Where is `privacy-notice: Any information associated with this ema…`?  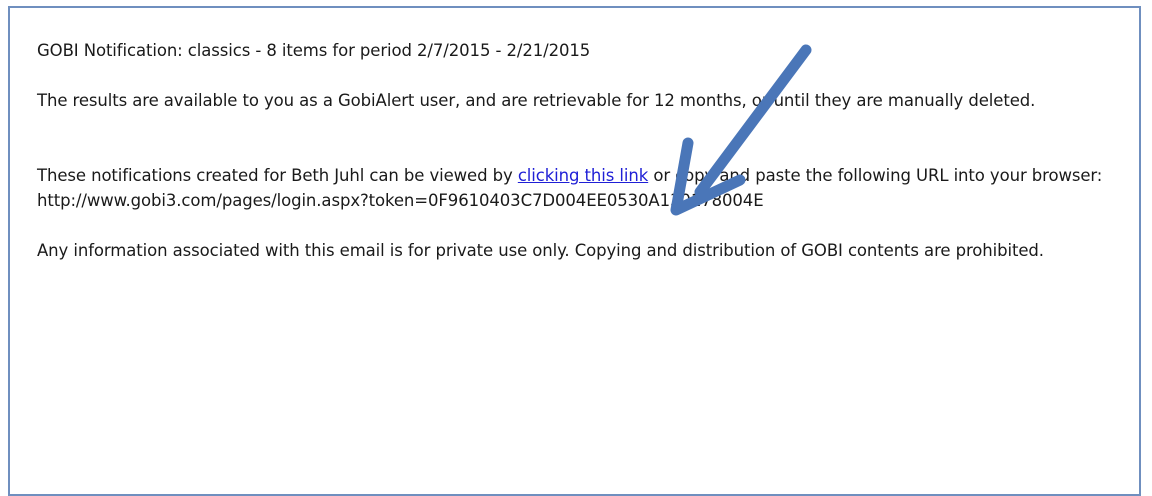
privacy-notice: Any information associated with this ema… is located at coordinates (540, 250).